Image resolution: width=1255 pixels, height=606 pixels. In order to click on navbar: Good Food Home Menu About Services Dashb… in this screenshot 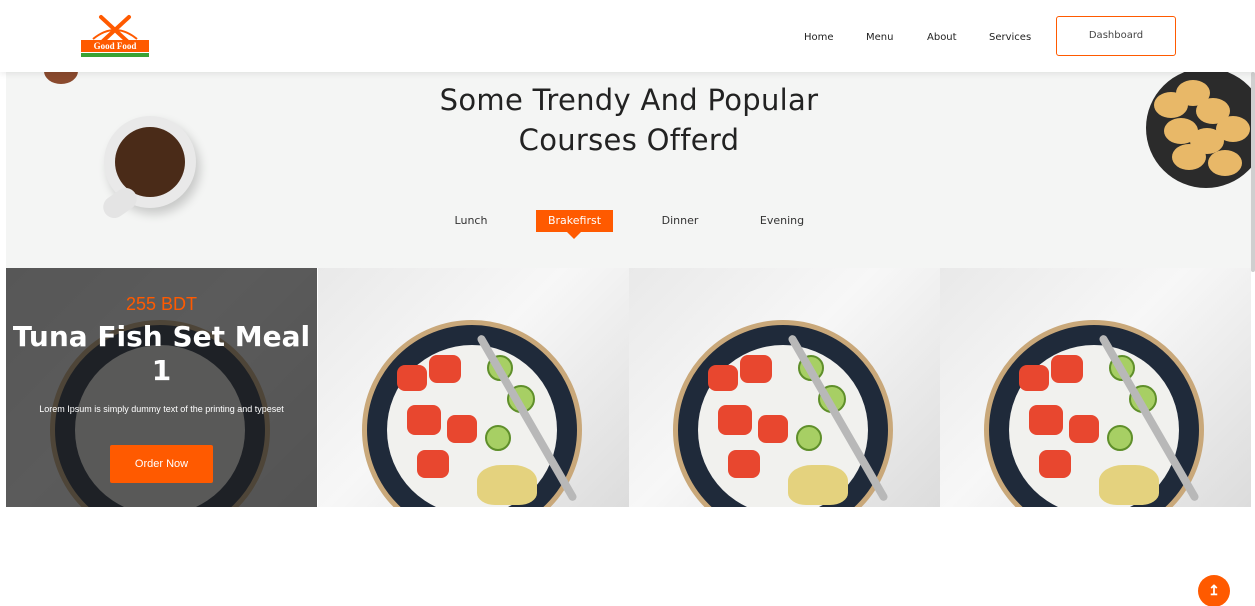, I will do `click(627, 36)`.